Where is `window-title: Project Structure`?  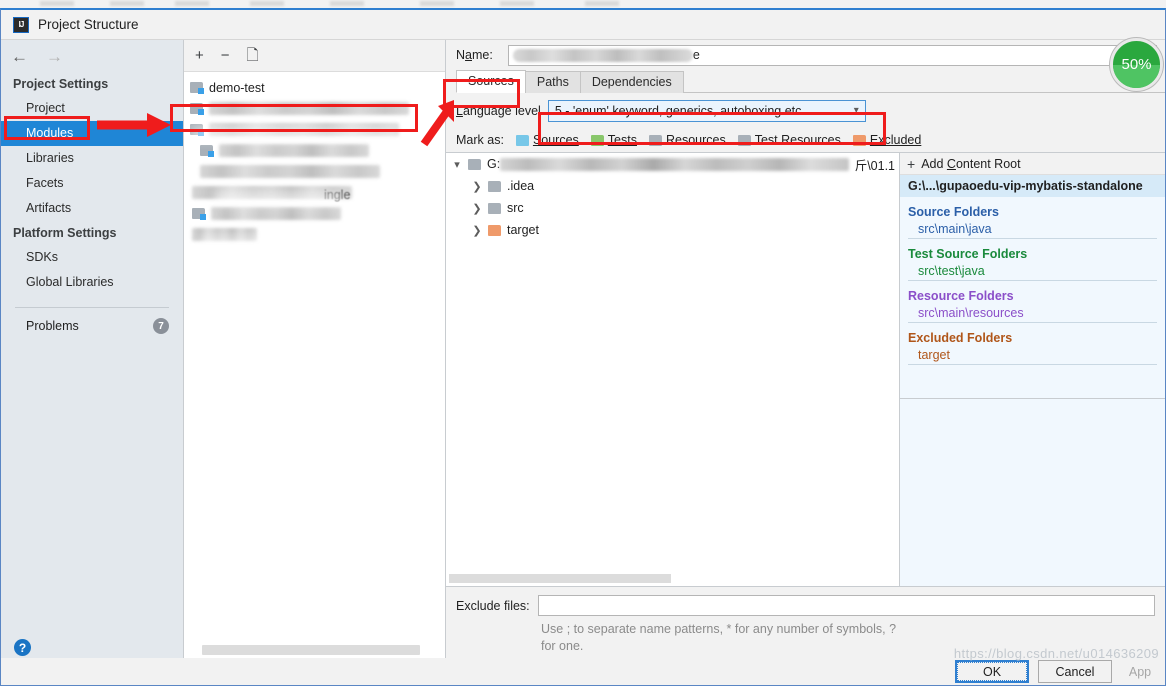 window-title: Project Structure is located at coordinates (88, 24).